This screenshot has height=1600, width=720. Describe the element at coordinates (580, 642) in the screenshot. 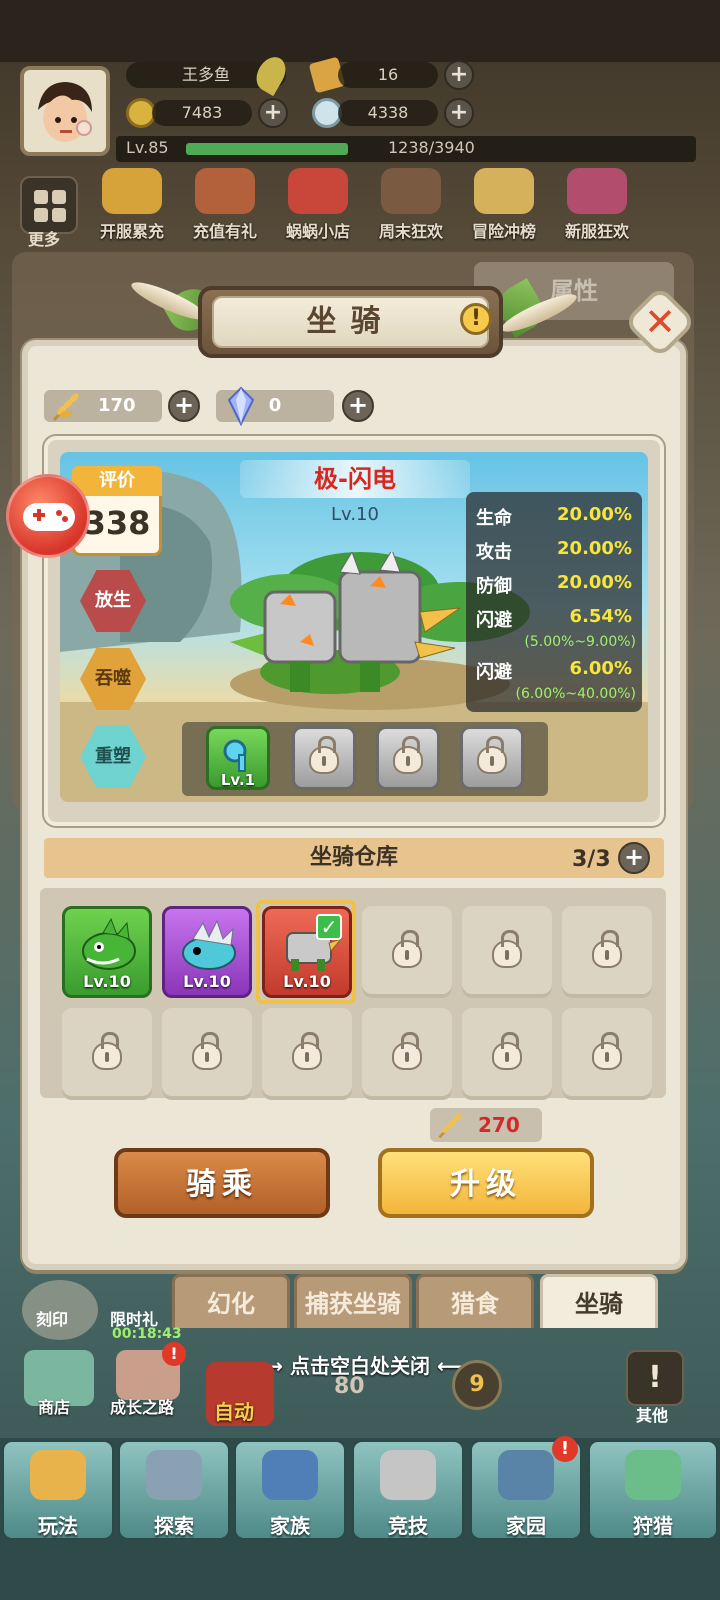

I see `stat-range: (5.00%~9.00%)` at that location.